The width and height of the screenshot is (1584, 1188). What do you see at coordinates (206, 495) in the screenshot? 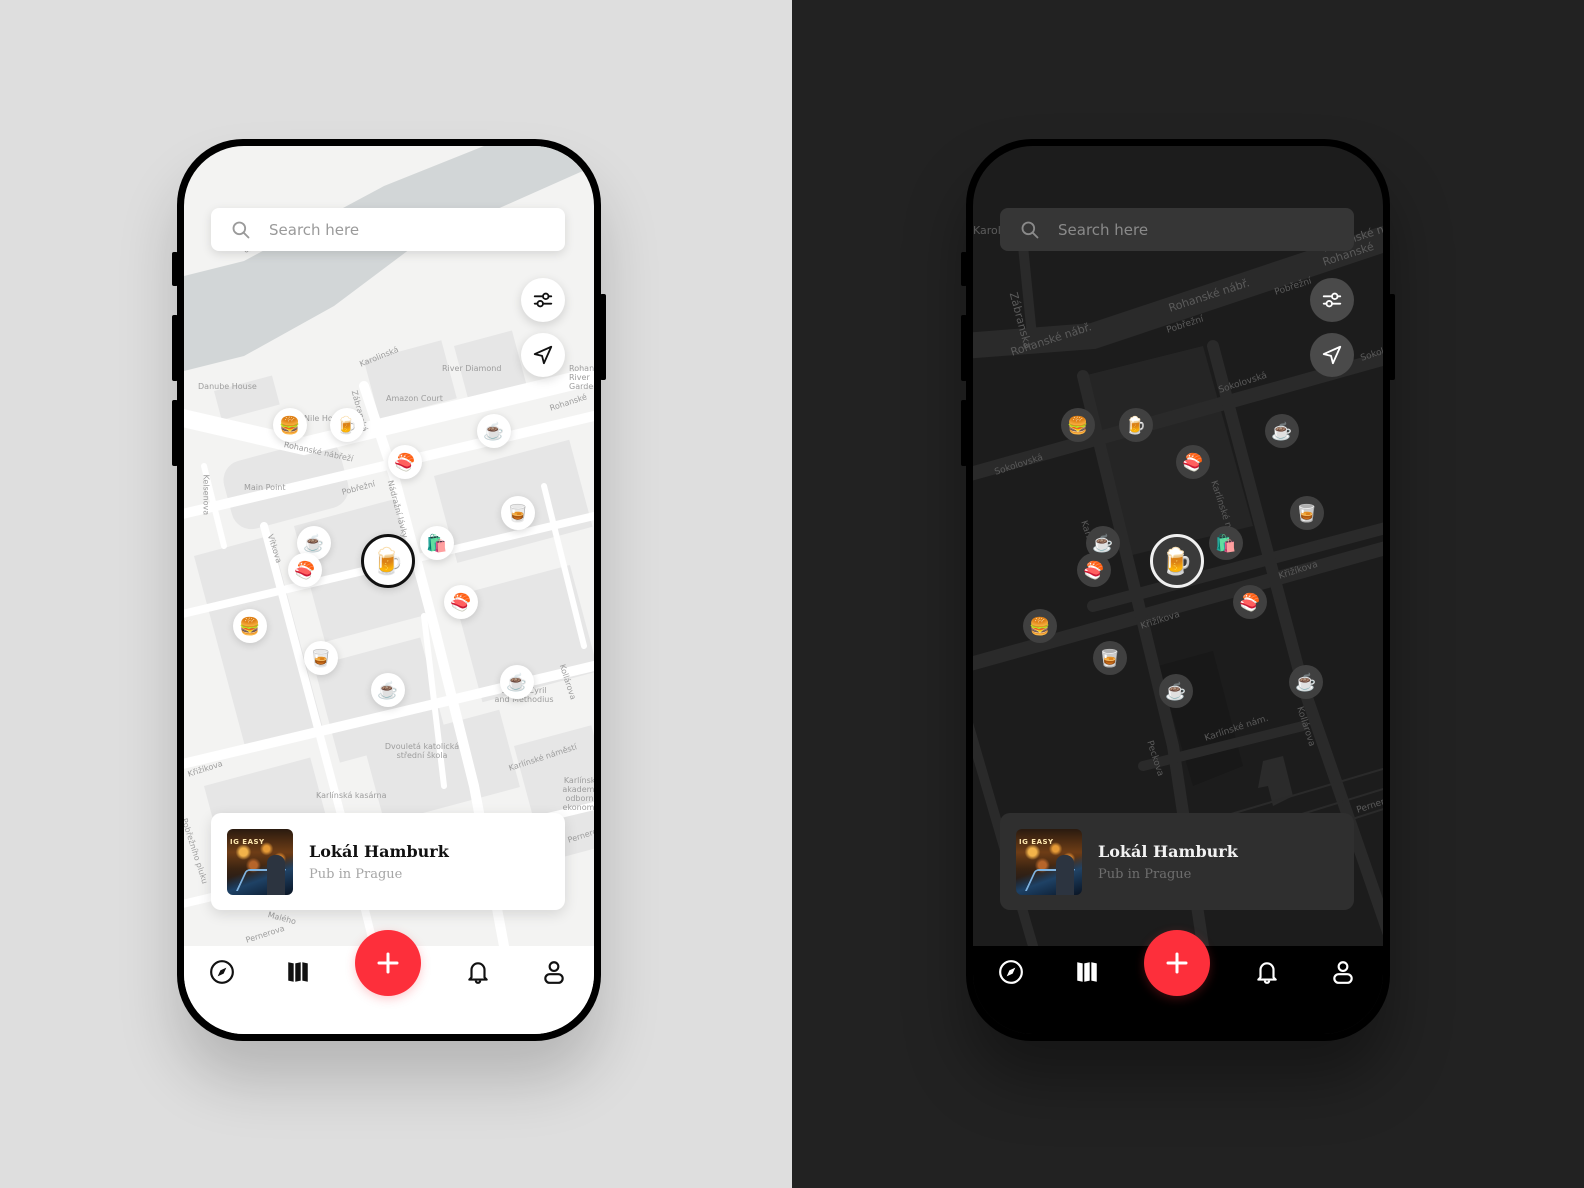
I see `map-label: Kelsenova` at bounding box center [206, 495].